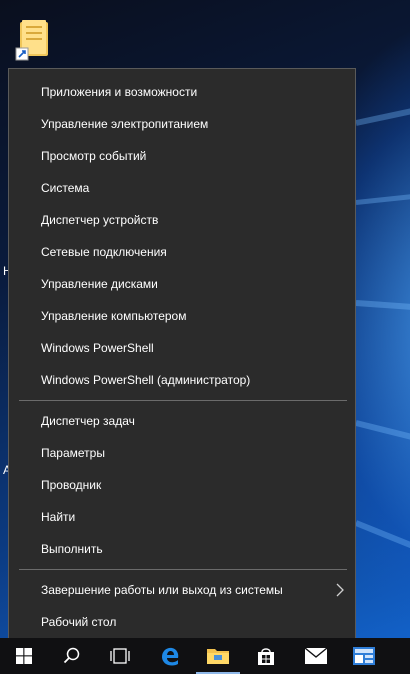 The width and height of the screenshot is (410, 674). I want to click on file-explorer-icon, so click(218, 656).